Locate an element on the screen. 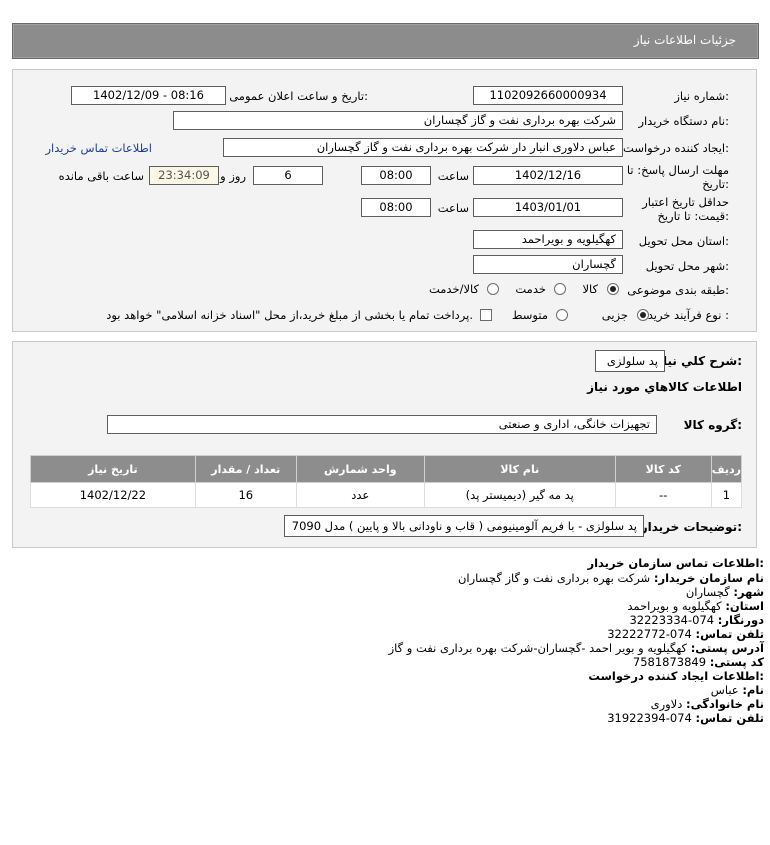 This screenshot has width=770, height=845. remaining-time-field: 23:34:09 is located at coordinates (184, 175).